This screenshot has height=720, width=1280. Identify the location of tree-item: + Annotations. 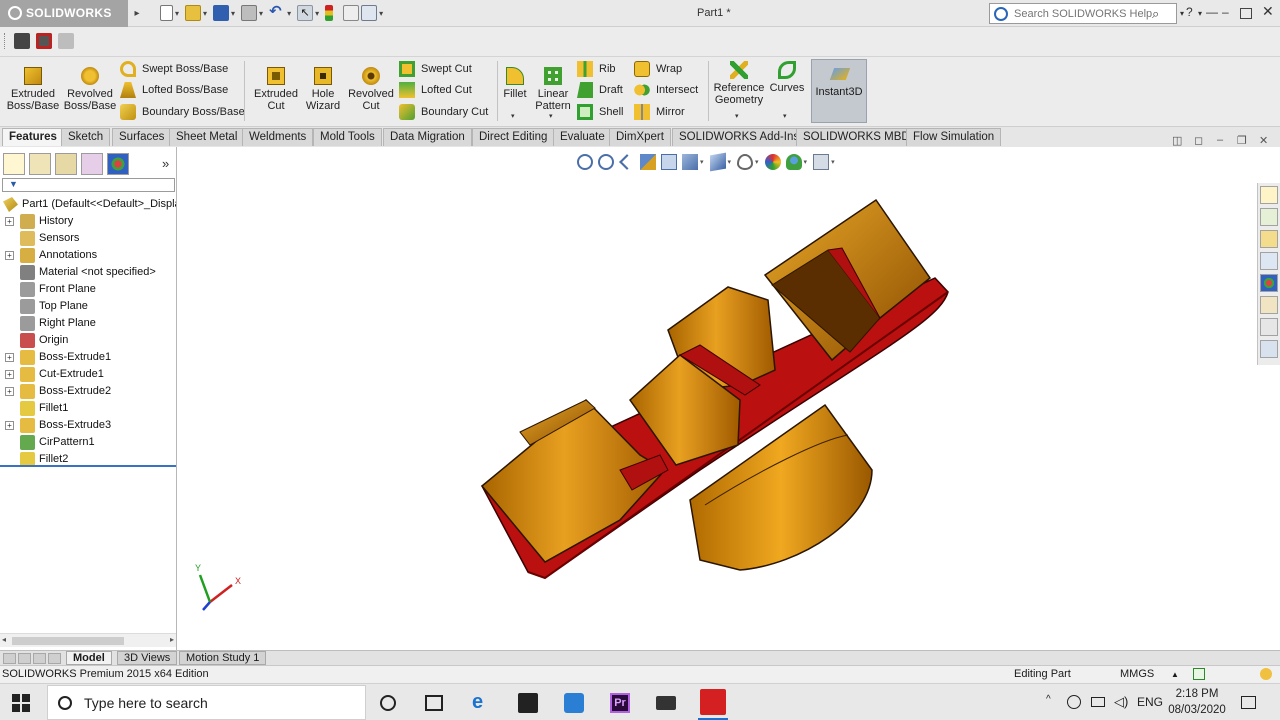
(88, 255).